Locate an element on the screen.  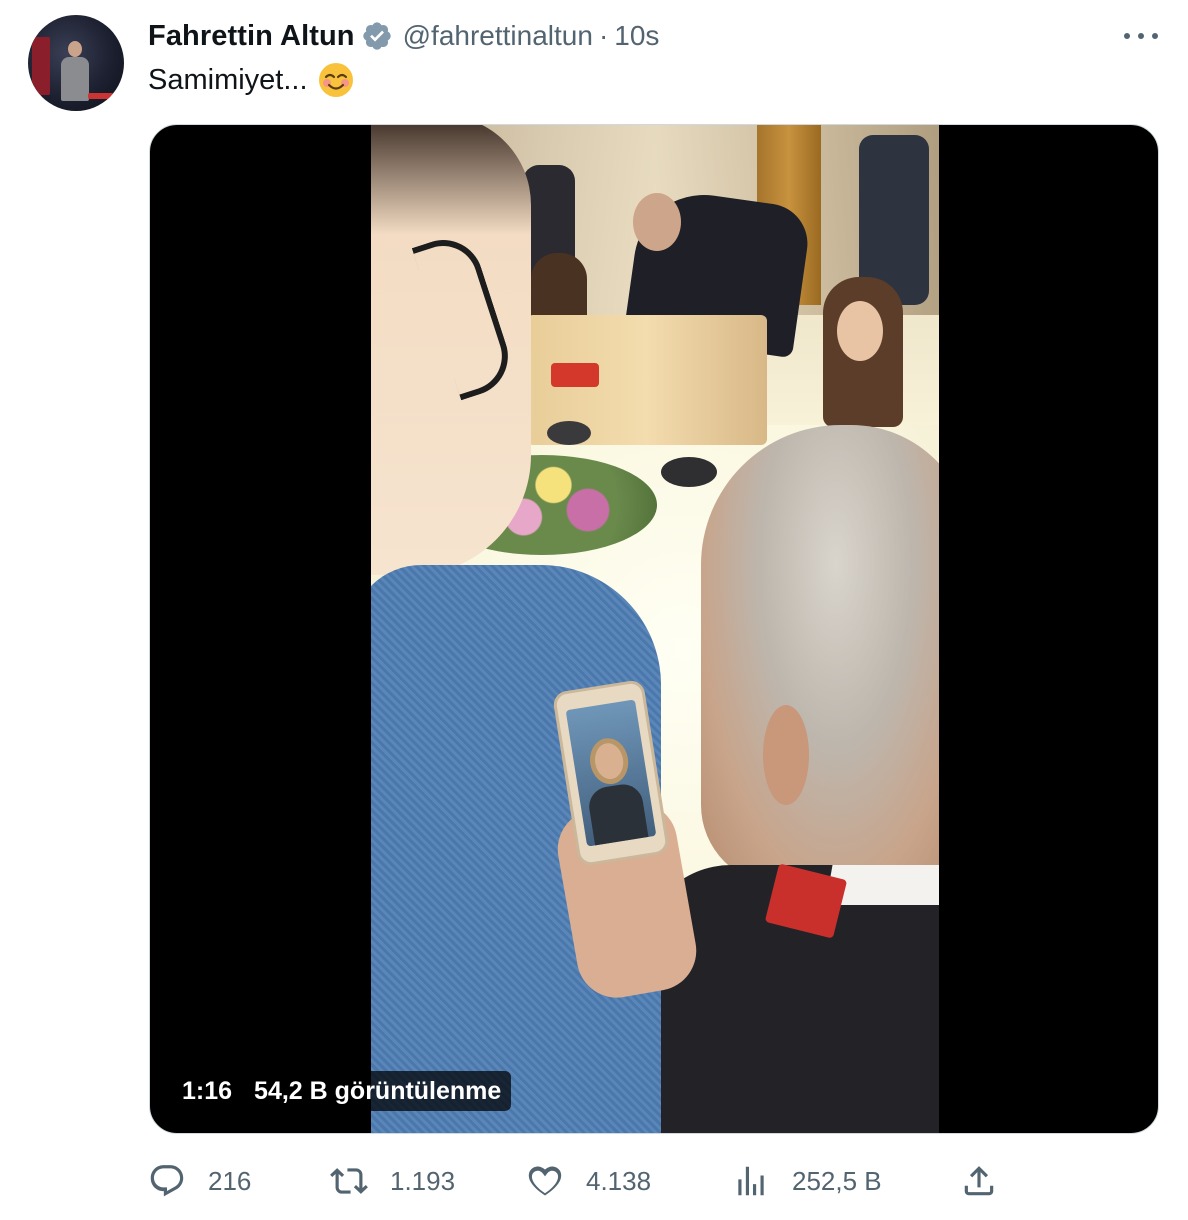
author-name: Fahrettin Altun is located at coordinates (251, 36).